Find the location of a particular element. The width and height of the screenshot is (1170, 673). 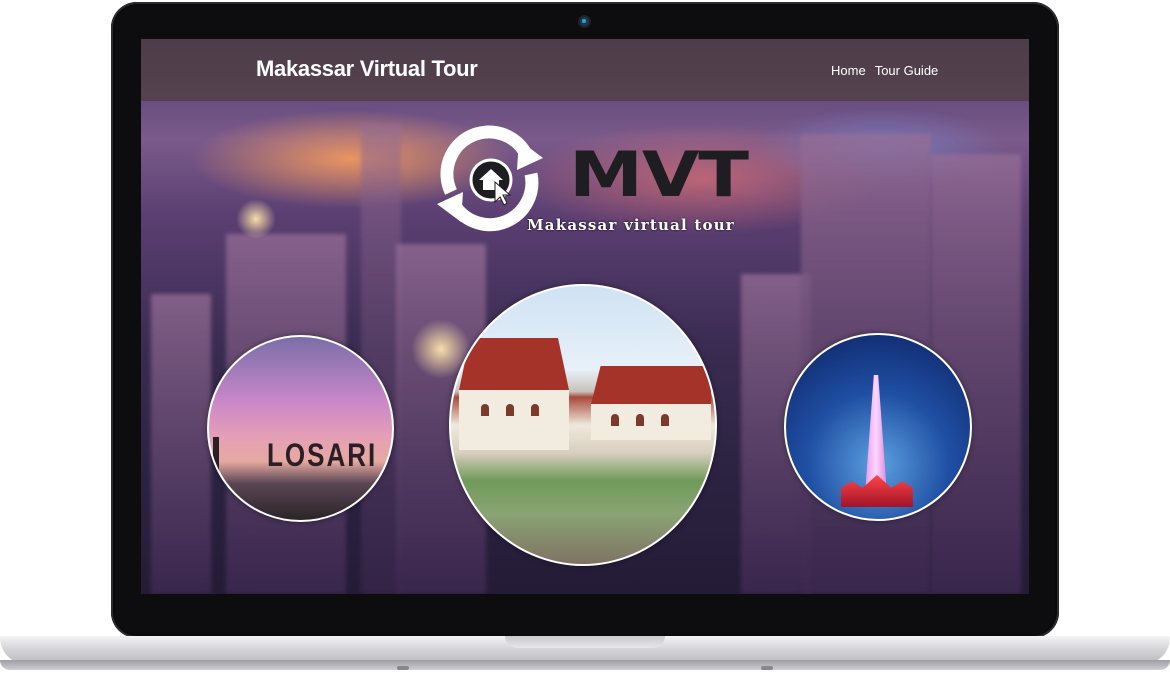

background-crane is located at coordinates (381, 359).